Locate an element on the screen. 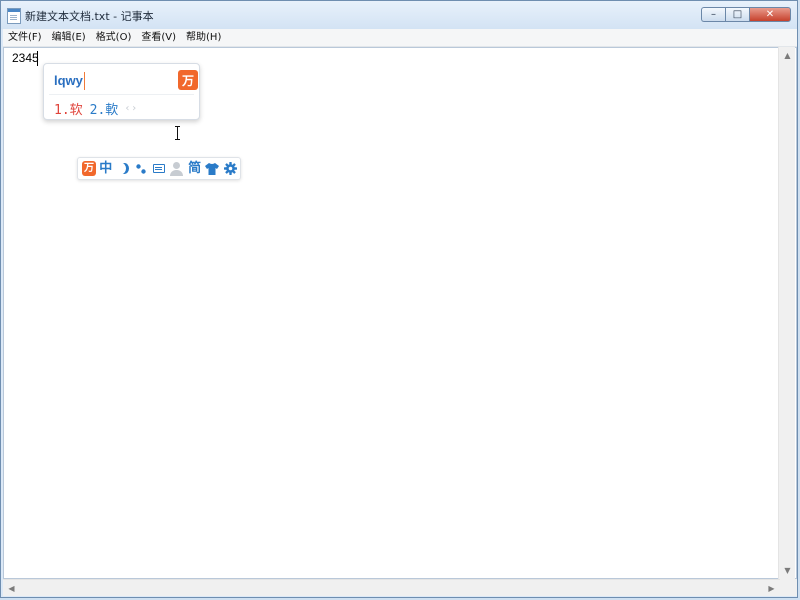 Image resolution: width=800 pixels, height=600 pixels. scroll-left-icon: ◀ is located at coordinates (11, 588).